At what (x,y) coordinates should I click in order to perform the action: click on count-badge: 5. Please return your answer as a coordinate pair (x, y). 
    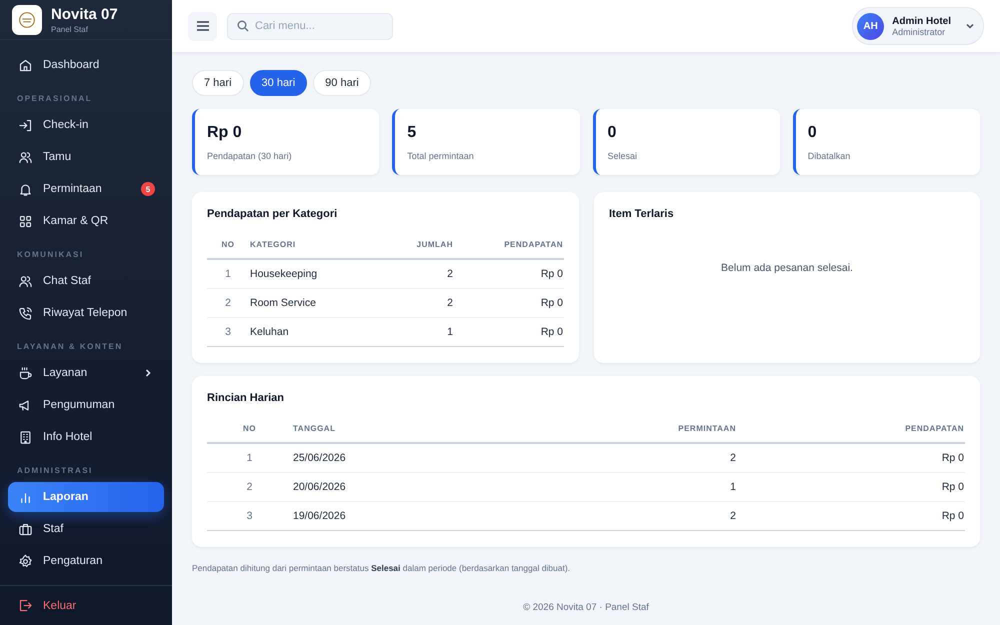
    Looking at the image, I should click on (148, 189).